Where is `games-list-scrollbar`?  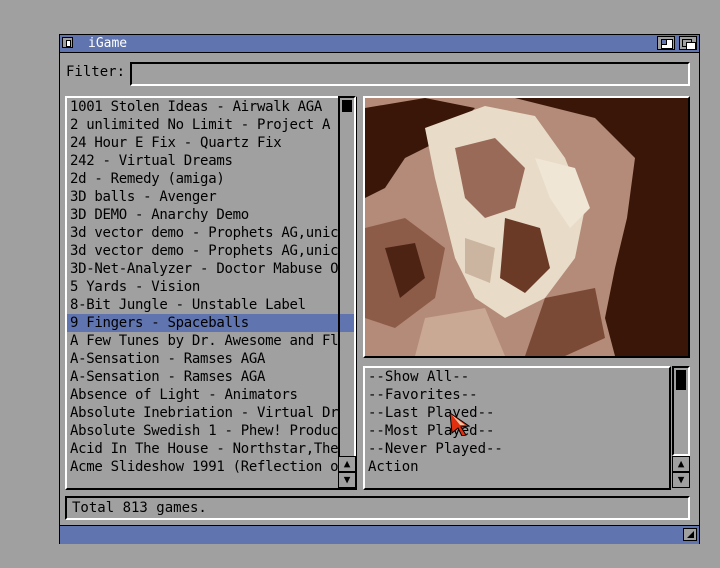
games-list-scrollbar is located at coordinates (347, 277).